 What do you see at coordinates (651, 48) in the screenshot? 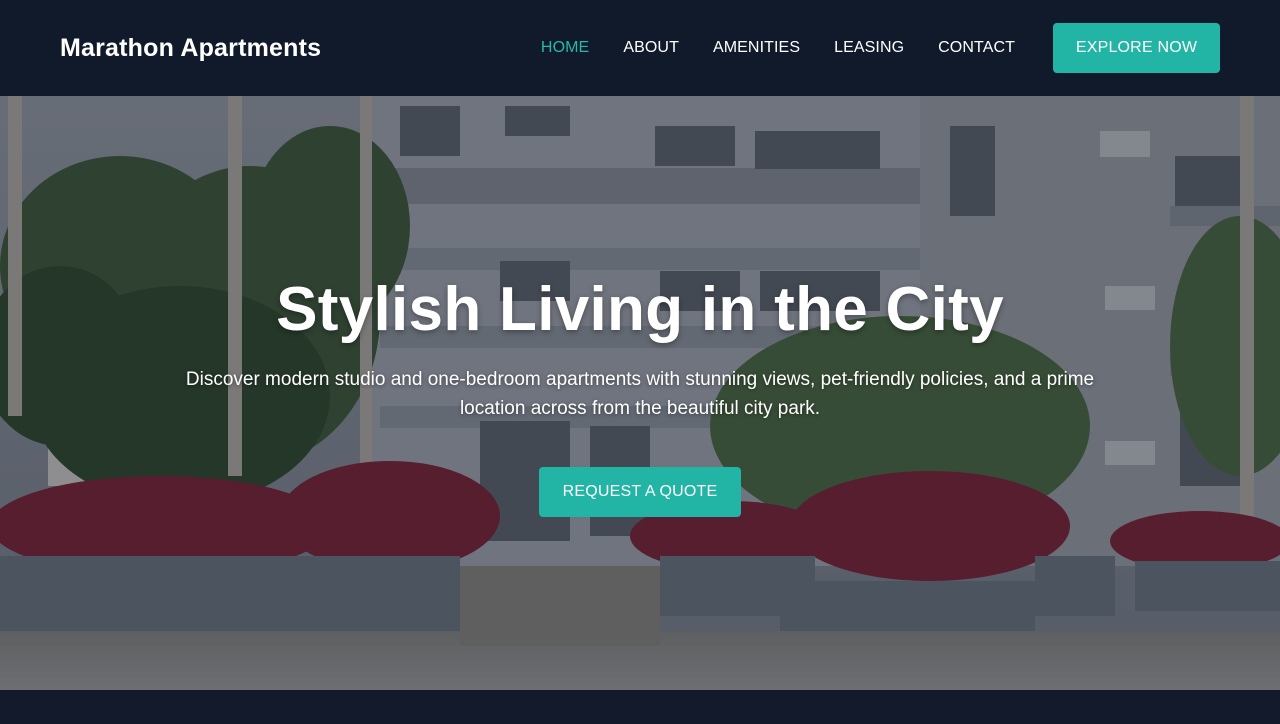
I see `nav-link-about: ABOUT` at bounding box center [651, 48].